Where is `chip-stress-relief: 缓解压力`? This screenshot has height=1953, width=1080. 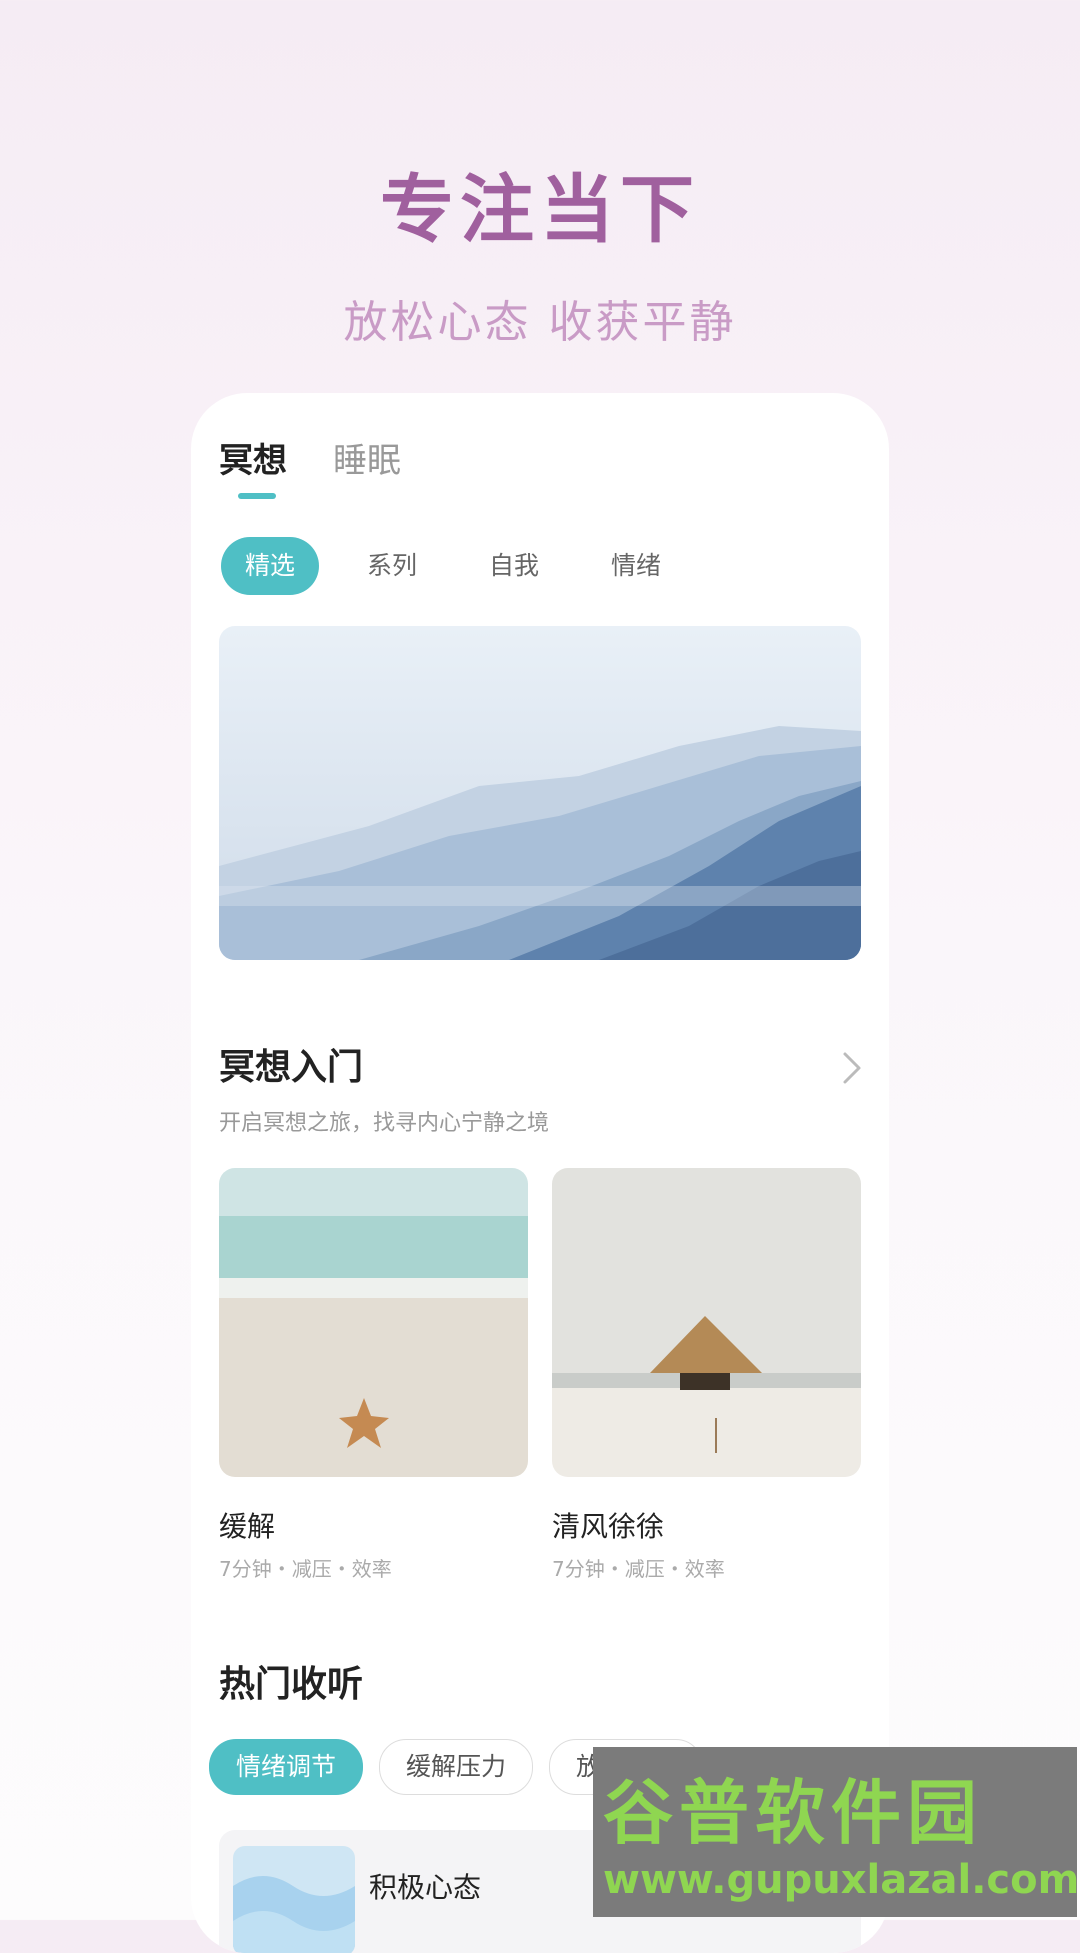 chip-stress-relief: 缓解压力 is located at coordinates (456, 1767).